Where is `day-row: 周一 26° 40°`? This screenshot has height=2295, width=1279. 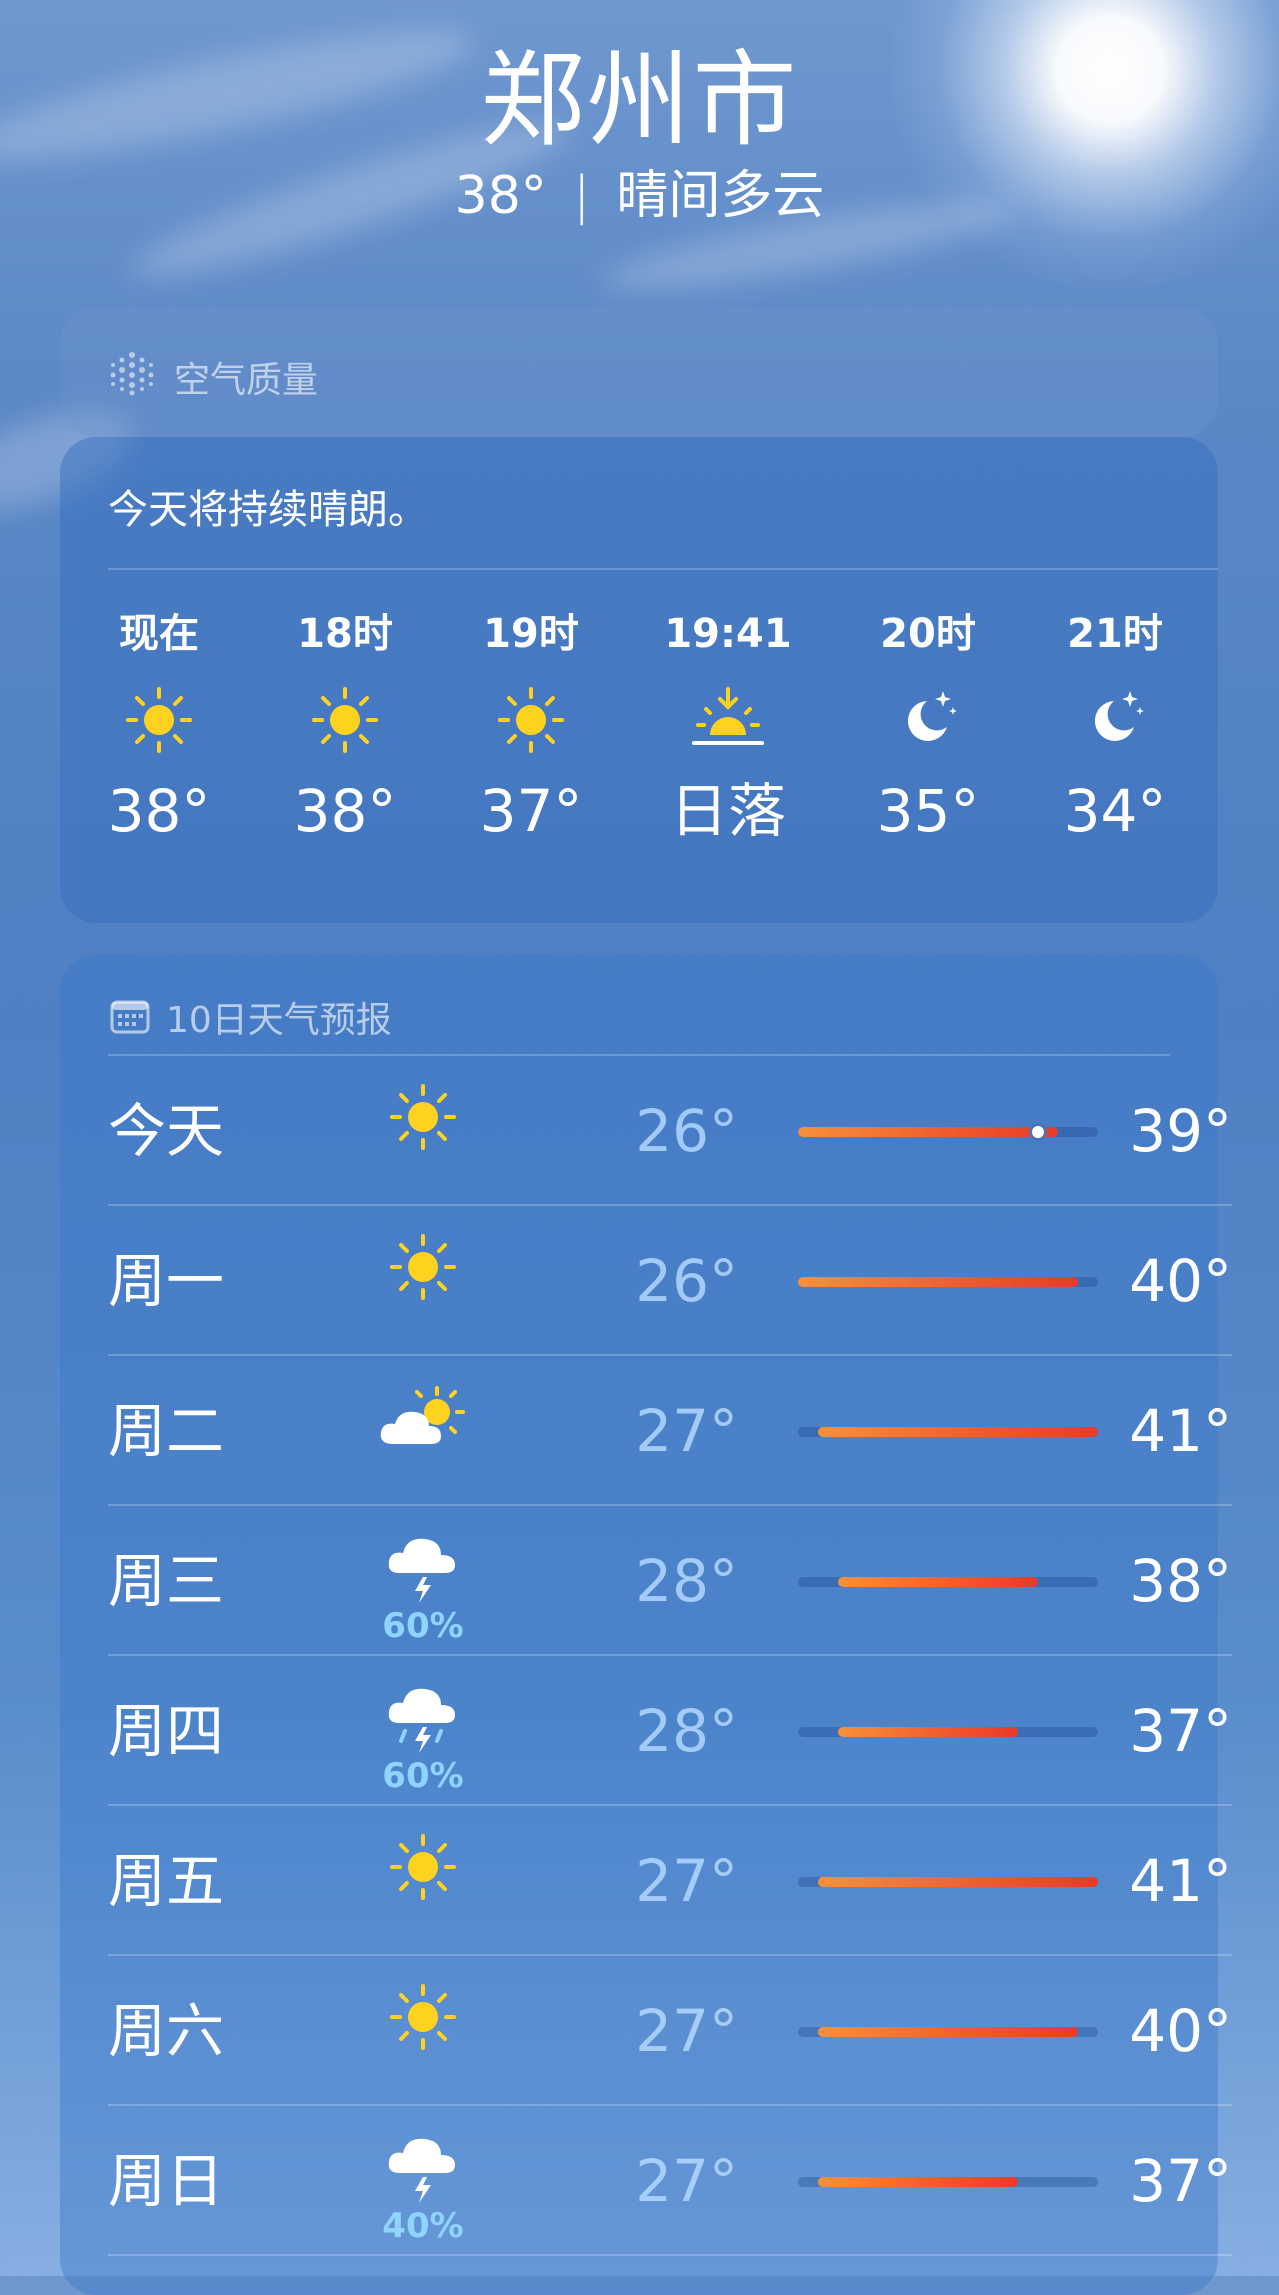 day-row: 周一 26° 40° is located at coordinates (670, 1281).